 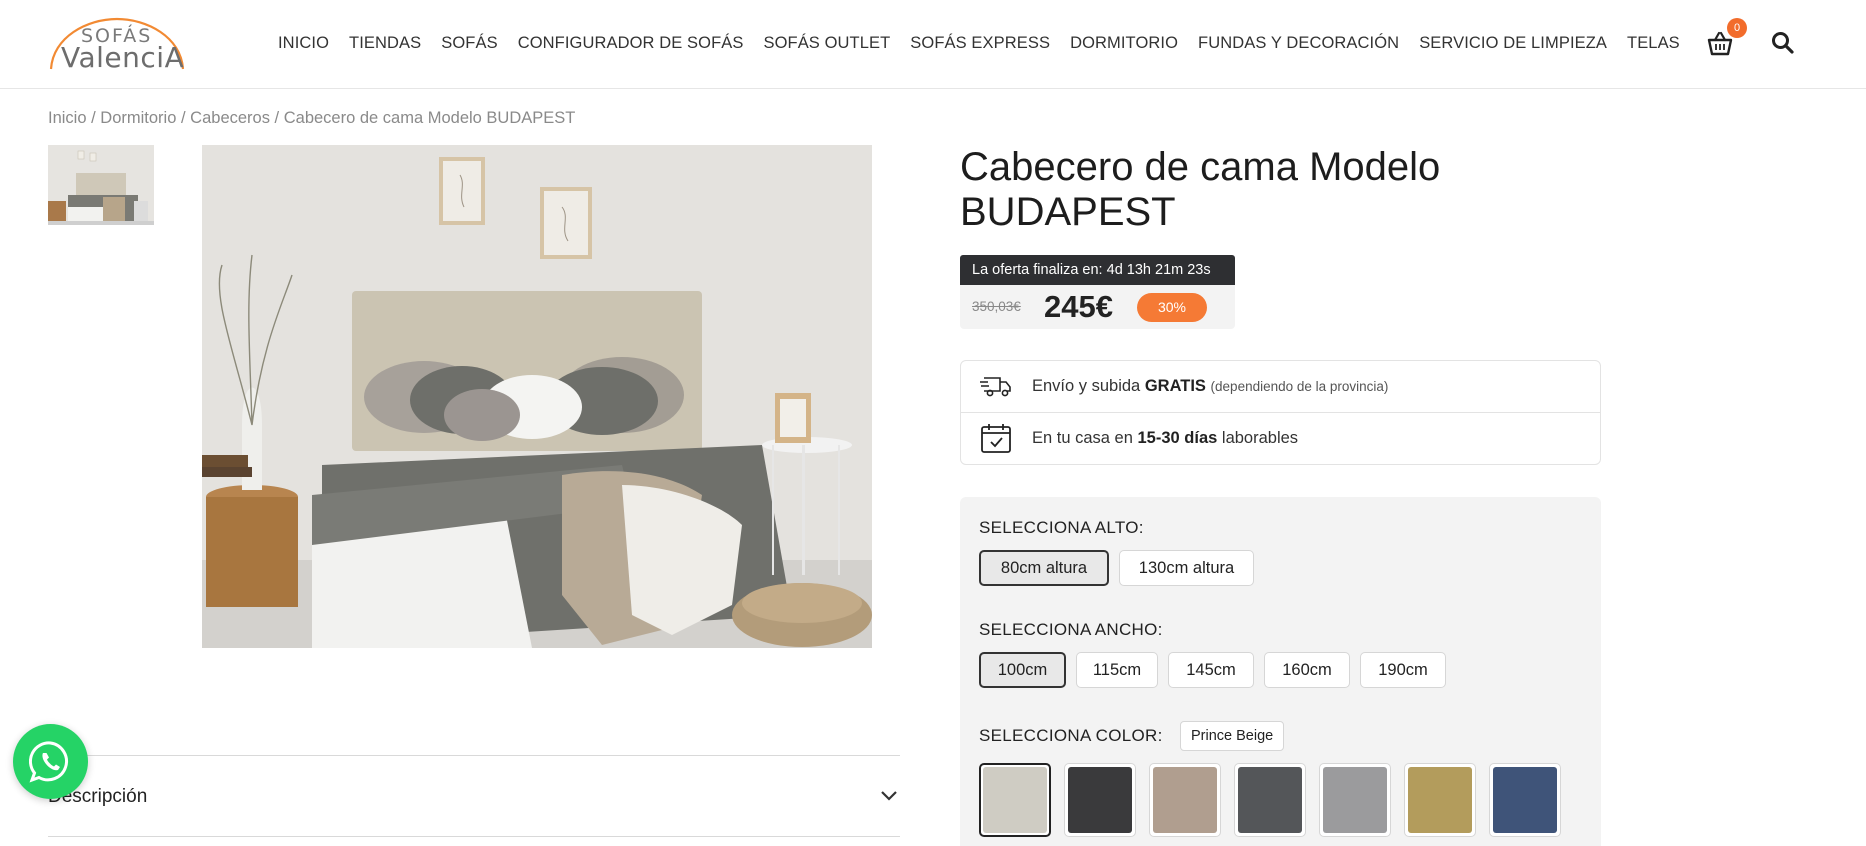 I want to click on nav-item-express: SOFÁS EXPRESS, so click(x=980, y=43).